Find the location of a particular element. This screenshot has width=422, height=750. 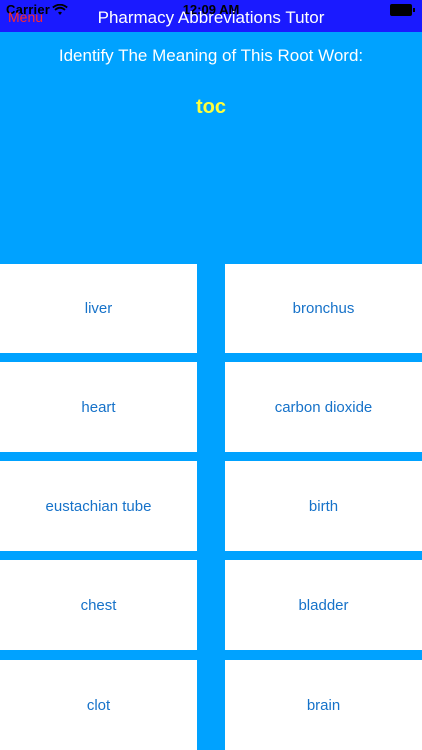

question-prompt: Identify The Meaning of This Root Word: is located at coordinates (211, 55).